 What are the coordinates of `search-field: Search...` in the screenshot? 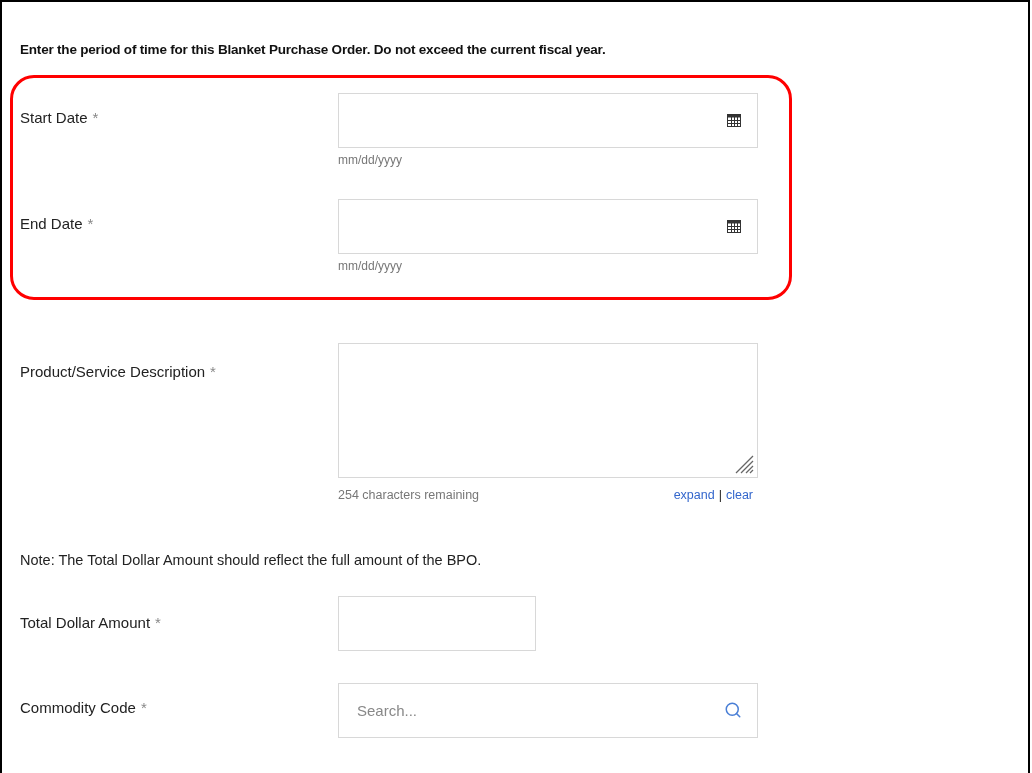 It's located at (548, 710).